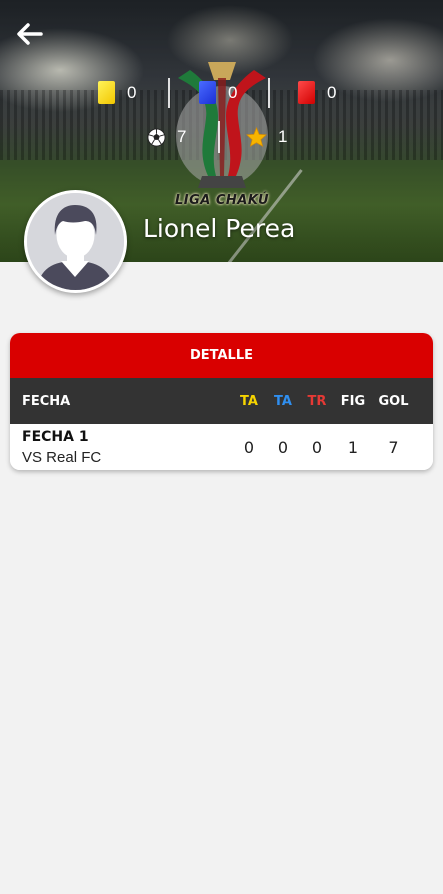  I want to click on mvp-value: 1, so click(283, 136).